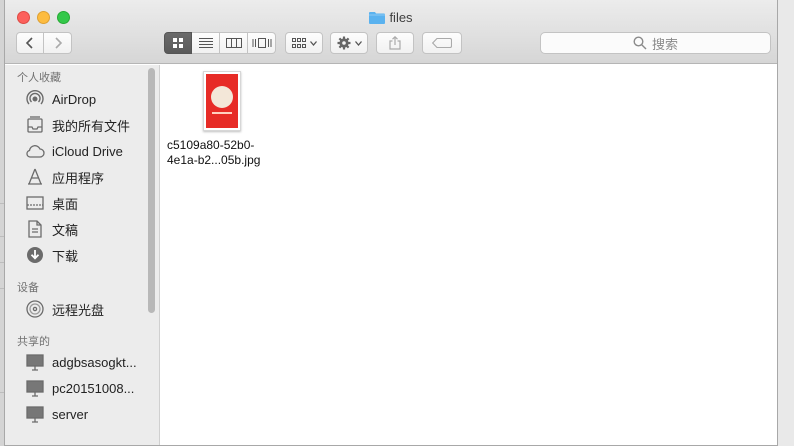  I want to click on sidebar-item-label: 我的所有文件, so click(91, 126).